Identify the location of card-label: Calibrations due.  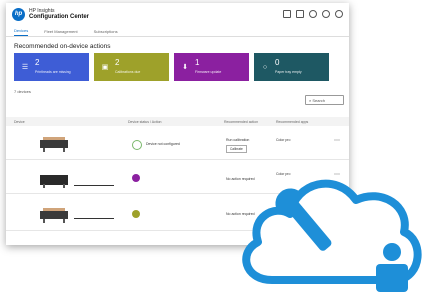
(128, 72).